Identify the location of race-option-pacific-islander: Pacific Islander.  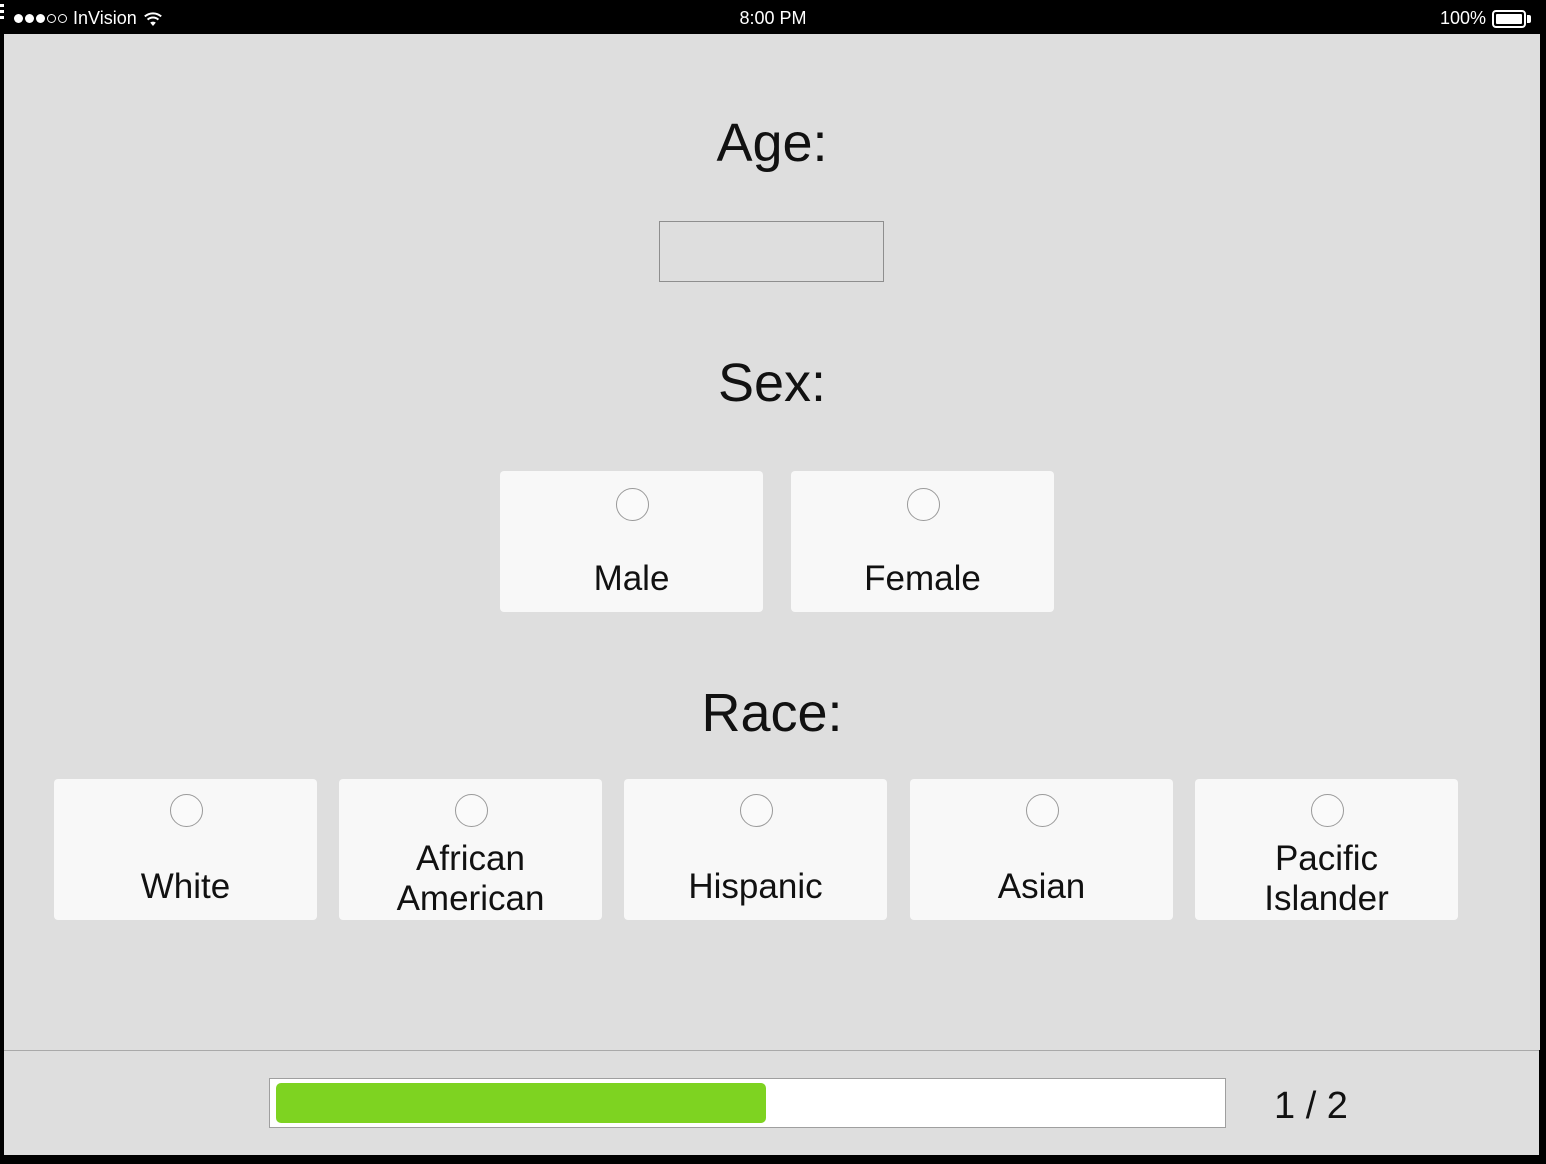
(1326, 849).